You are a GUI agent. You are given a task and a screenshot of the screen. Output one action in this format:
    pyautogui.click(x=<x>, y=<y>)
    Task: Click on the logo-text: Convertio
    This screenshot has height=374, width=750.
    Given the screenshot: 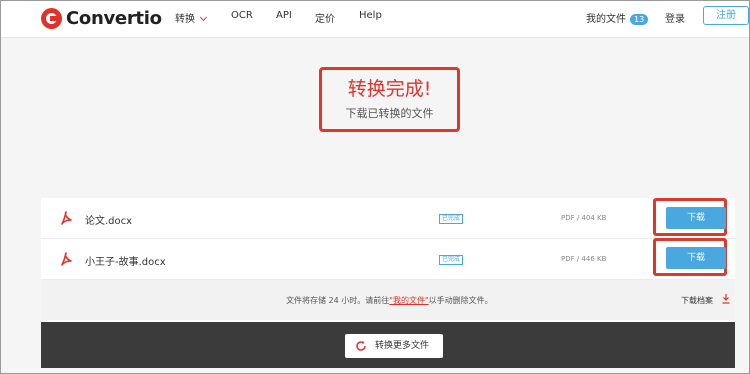 What is the action you would take?
    pyautogui.click(x=114, y=18)
    